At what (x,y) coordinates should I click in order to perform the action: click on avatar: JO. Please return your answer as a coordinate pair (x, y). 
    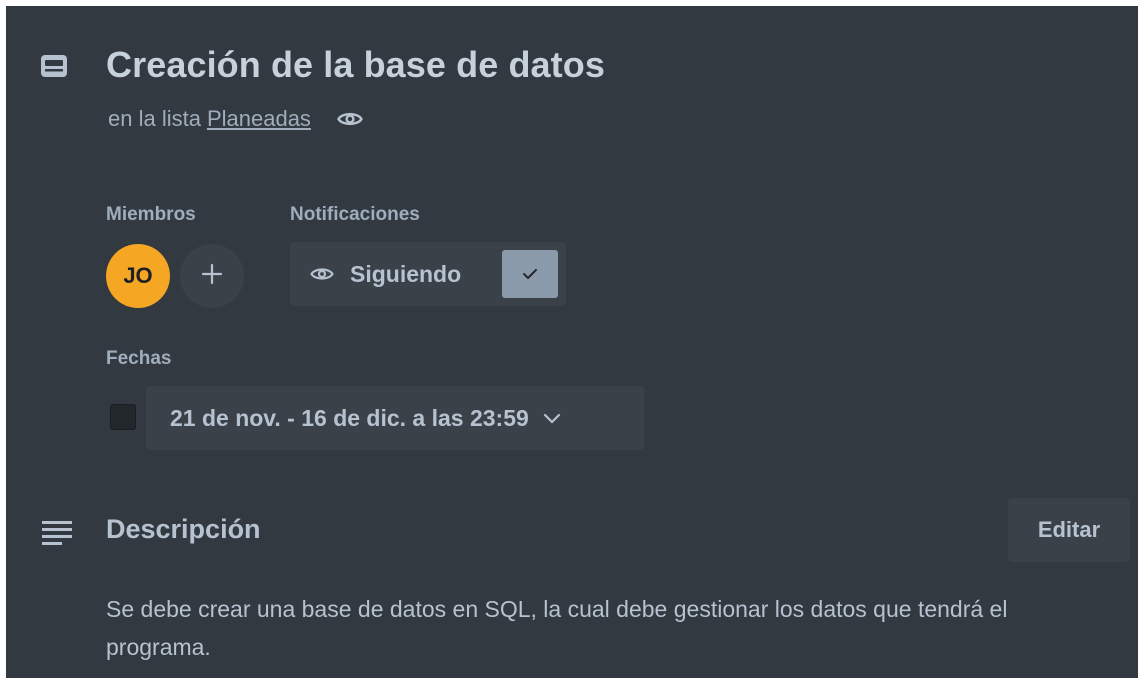
    Looking at the image, I should click on (138, 276).